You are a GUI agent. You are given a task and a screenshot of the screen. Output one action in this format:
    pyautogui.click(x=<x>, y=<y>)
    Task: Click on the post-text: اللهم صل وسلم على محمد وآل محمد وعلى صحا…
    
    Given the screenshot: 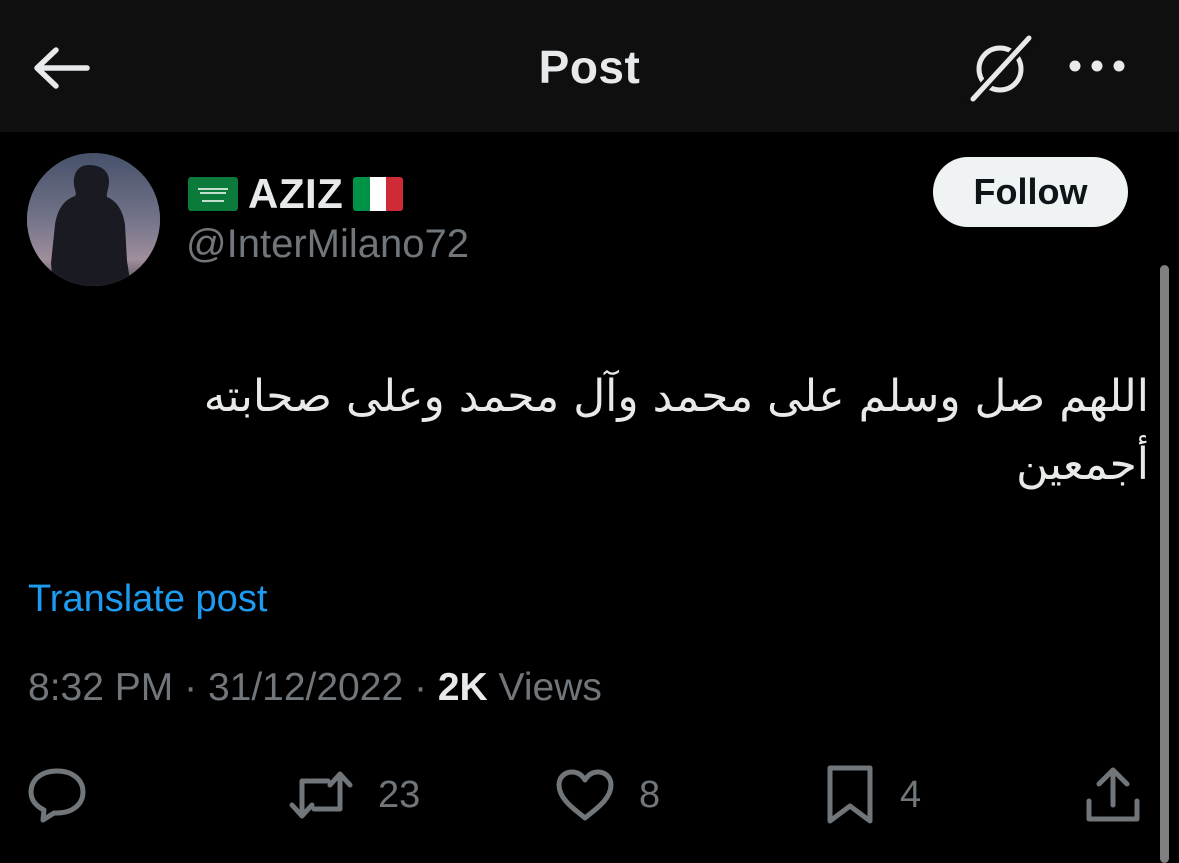 What is the action you would take?
    pyautogui.click(x=669, y=430)
    